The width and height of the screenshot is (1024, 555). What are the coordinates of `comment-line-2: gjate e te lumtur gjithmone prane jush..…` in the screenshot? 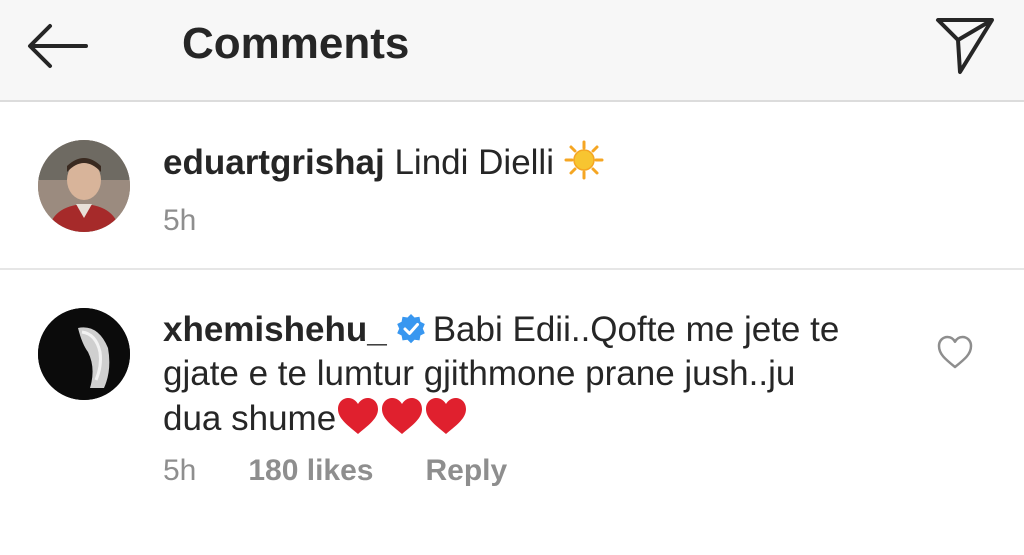 It's located at (479, 373).